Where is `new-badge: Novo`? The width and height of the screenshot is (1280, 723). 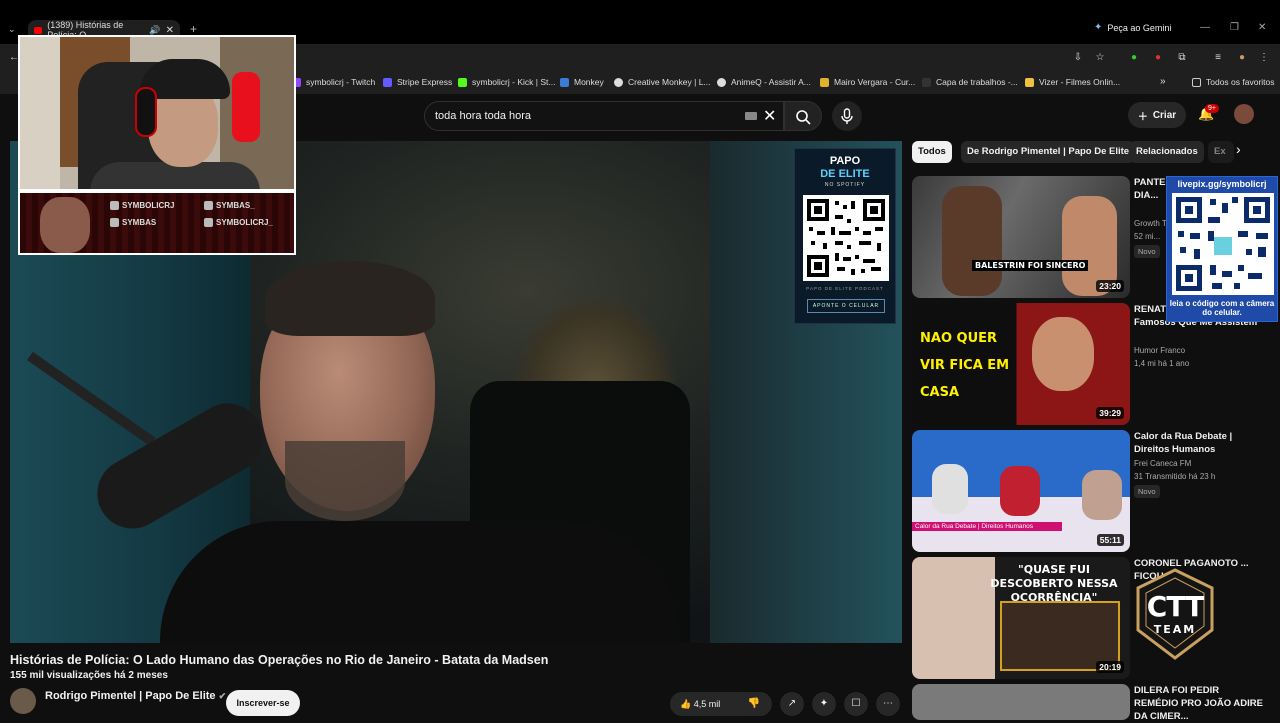
new-badge: Novo is located at coordinates (1147, 251).